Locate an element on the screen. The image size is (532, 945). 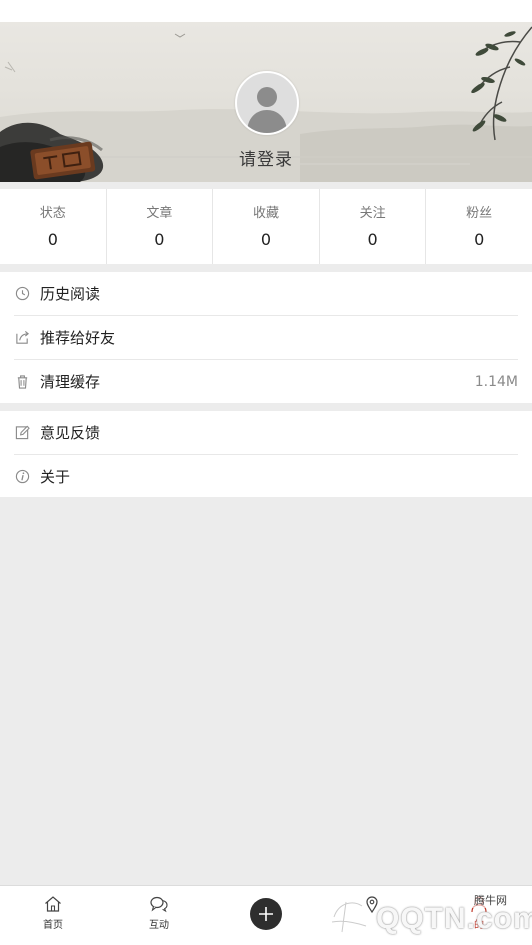
default-user-icon is located at coordinates (267, 110).